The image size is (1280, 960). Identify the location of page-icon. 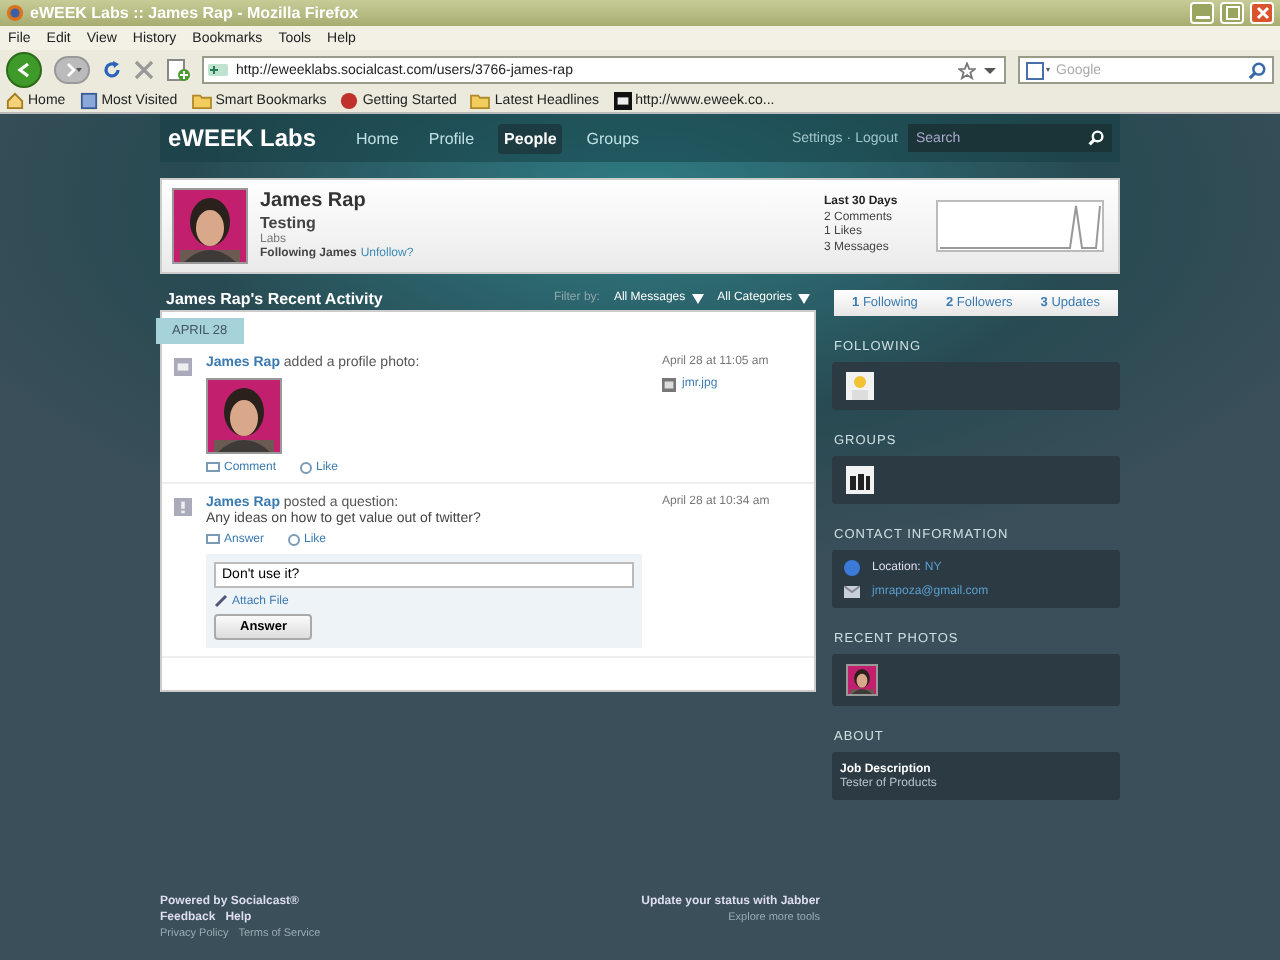
(88, 101).